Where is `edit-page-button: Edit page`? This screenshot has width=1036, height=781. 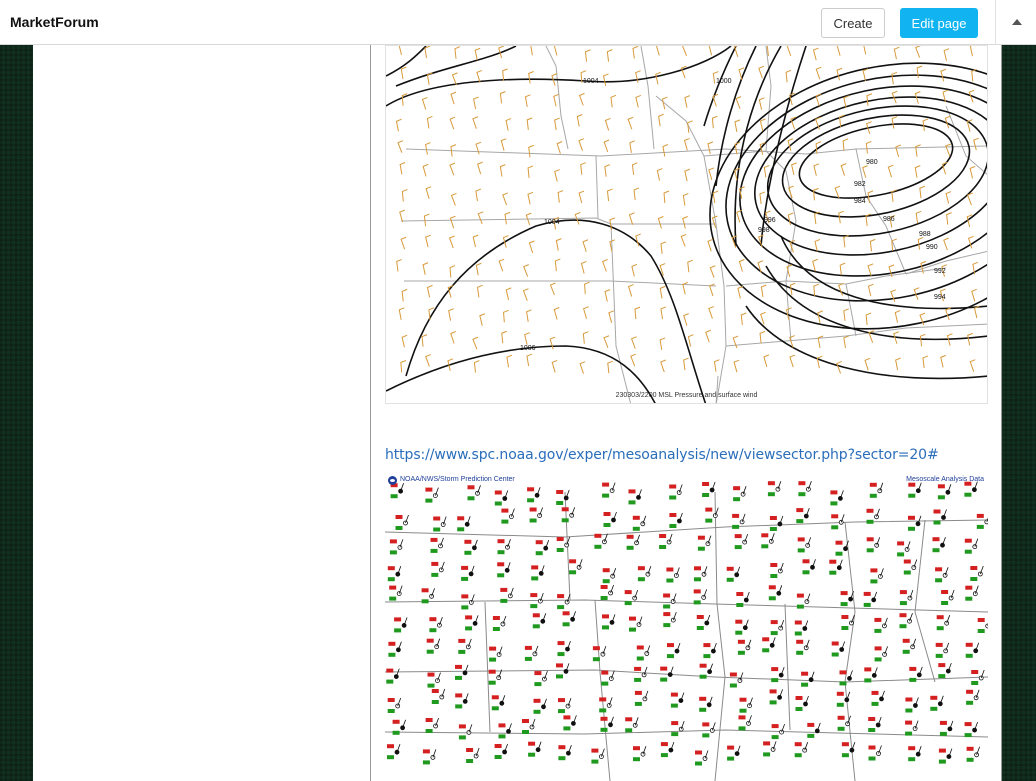
edit-page-button: Edit page is located at coordinates (939, 23).